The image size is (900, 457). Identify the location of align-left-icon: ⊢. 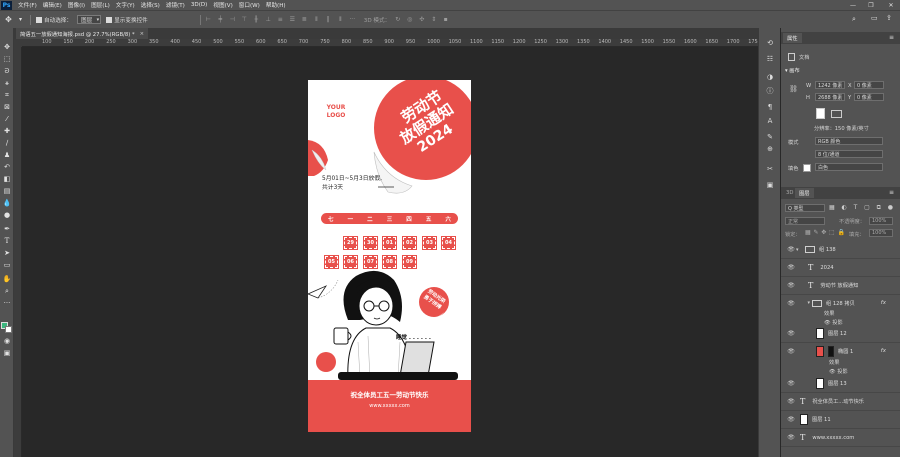
(208, 19).